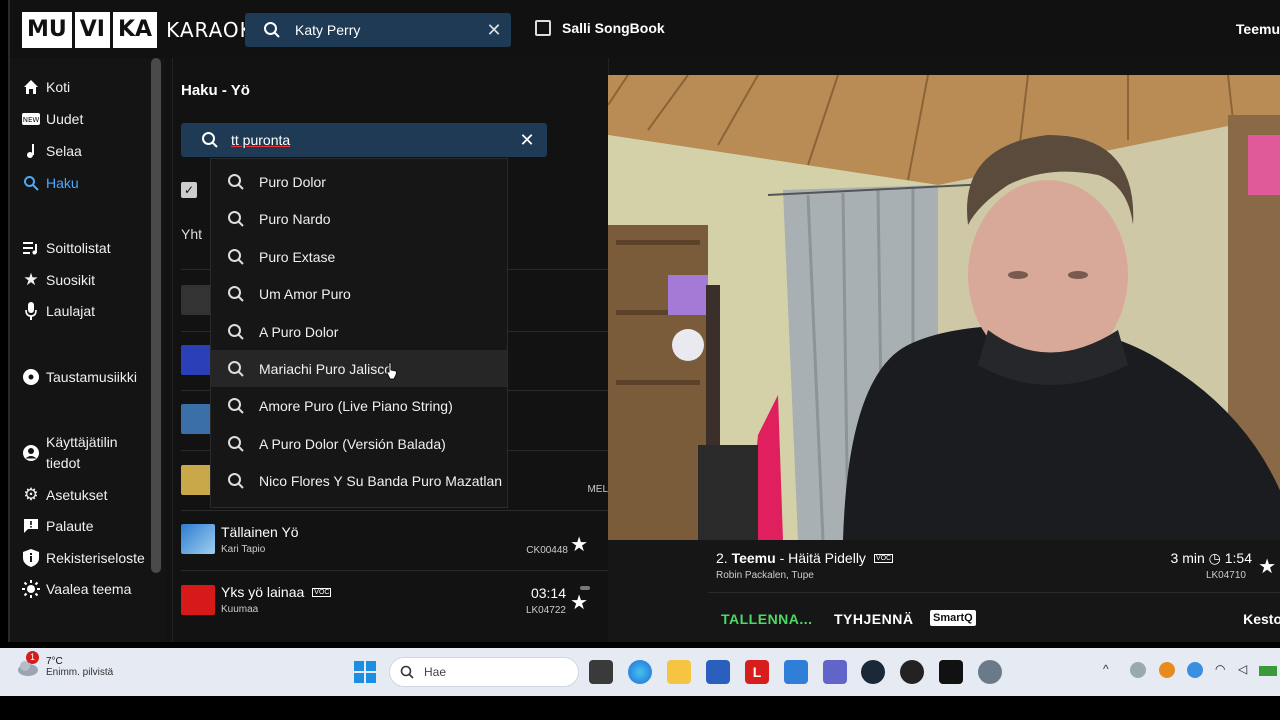 The image size is (1280, 720). What do you see at coordinates (359, 293) in the screenshot?
I see `suggestion-item: Um Amor Puro` at bounding box center [359, 293].